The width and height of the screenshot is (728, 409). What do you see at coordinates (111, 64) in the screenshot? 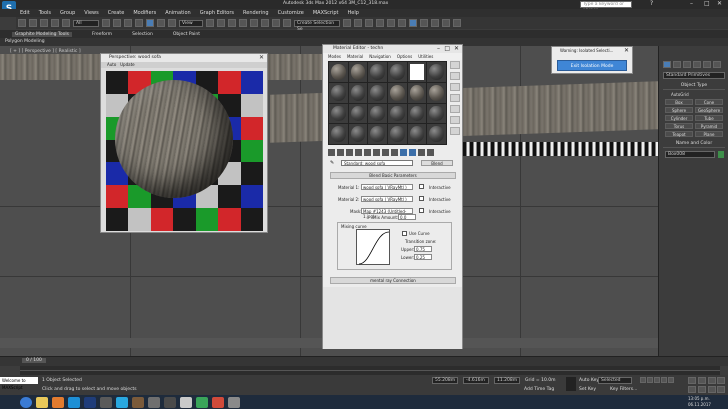
I see `preview-auto-button: Auto` at bounding box center [111, 64].